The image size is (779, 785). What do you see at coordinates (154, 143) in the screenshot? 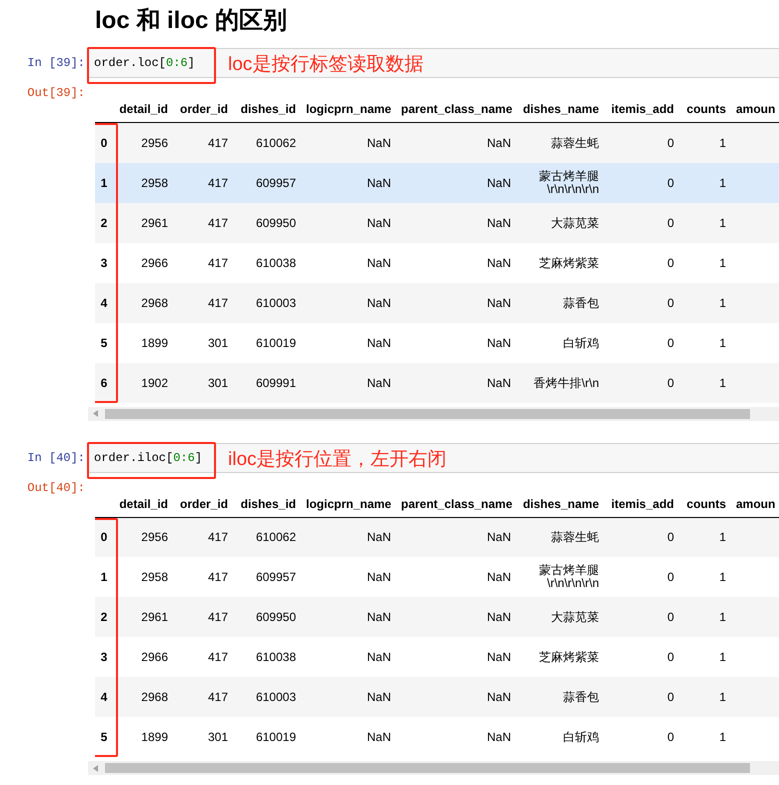
I see `table-cell: 2956` at bounding box center [154, 143].